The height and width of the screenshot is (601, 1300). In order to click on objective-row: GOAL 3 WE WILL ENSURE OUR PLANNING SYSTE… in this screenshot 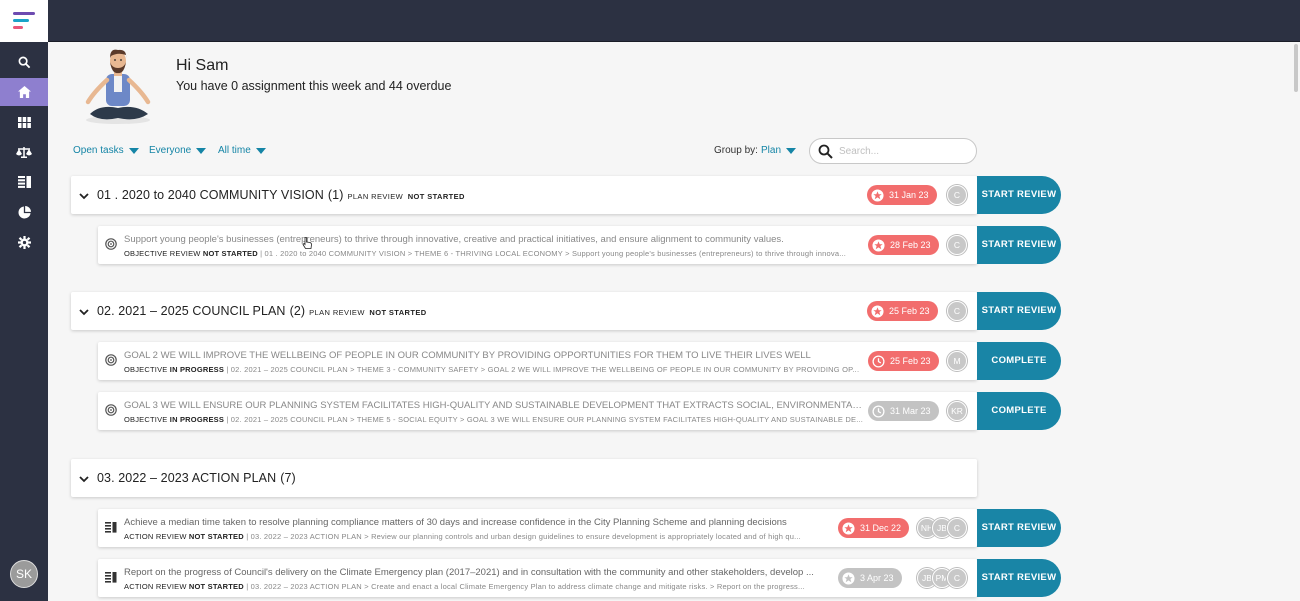, I will do `click(537, 411)`.